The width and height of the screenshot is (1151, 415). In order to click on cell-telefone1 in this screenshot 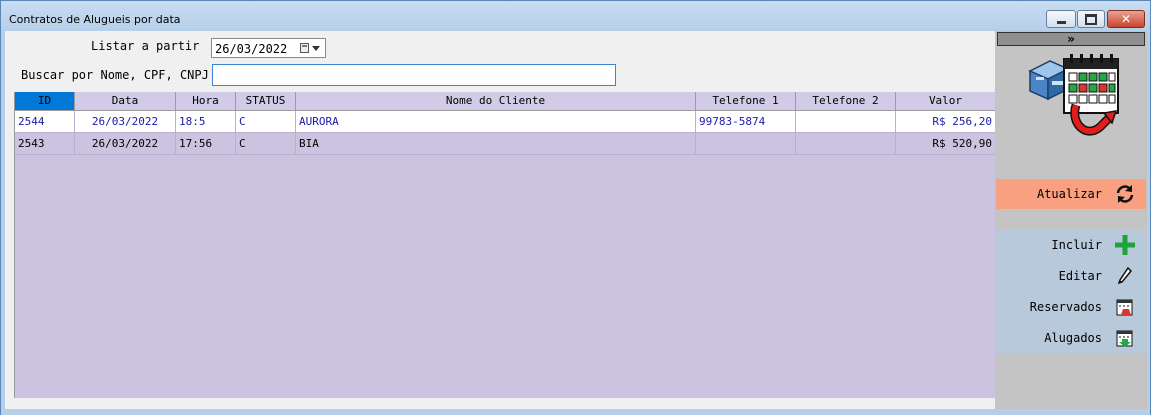, I will do `click(746, 143)`.